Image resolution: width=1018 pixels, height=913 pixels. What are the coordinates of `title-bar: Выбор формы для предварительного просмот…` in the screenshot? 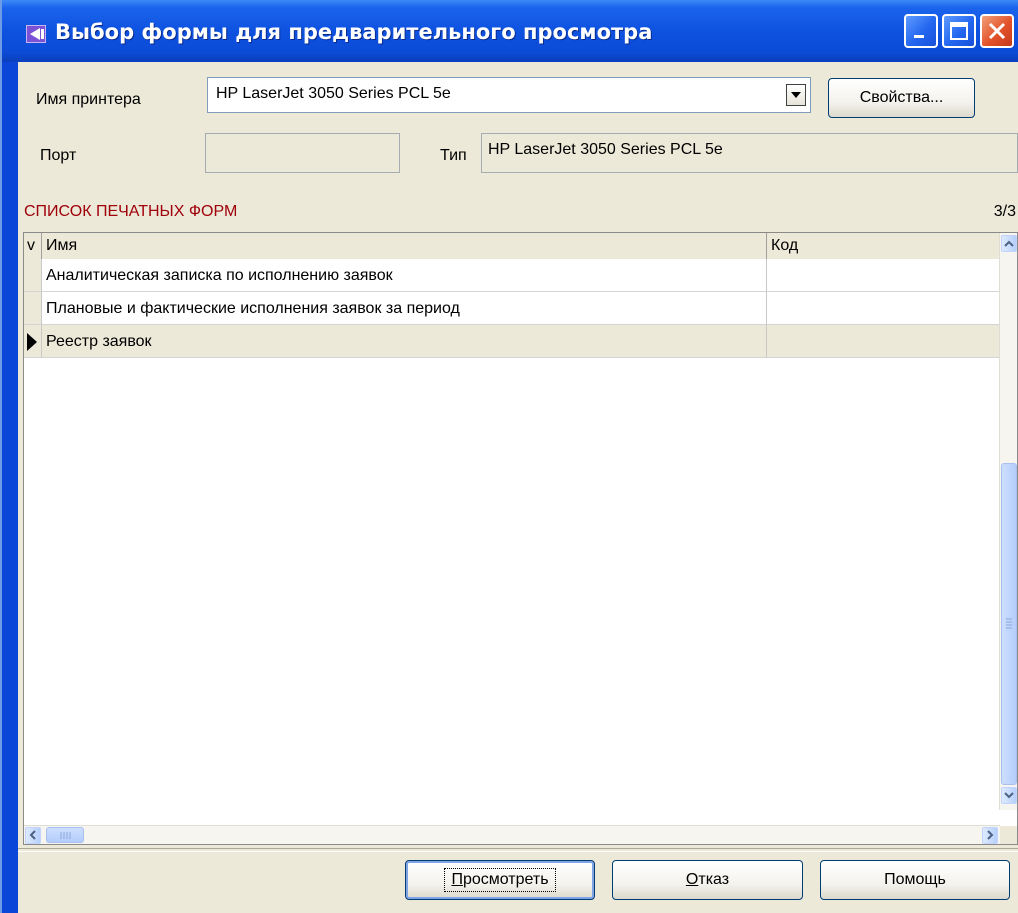 It's located at (510, 31).